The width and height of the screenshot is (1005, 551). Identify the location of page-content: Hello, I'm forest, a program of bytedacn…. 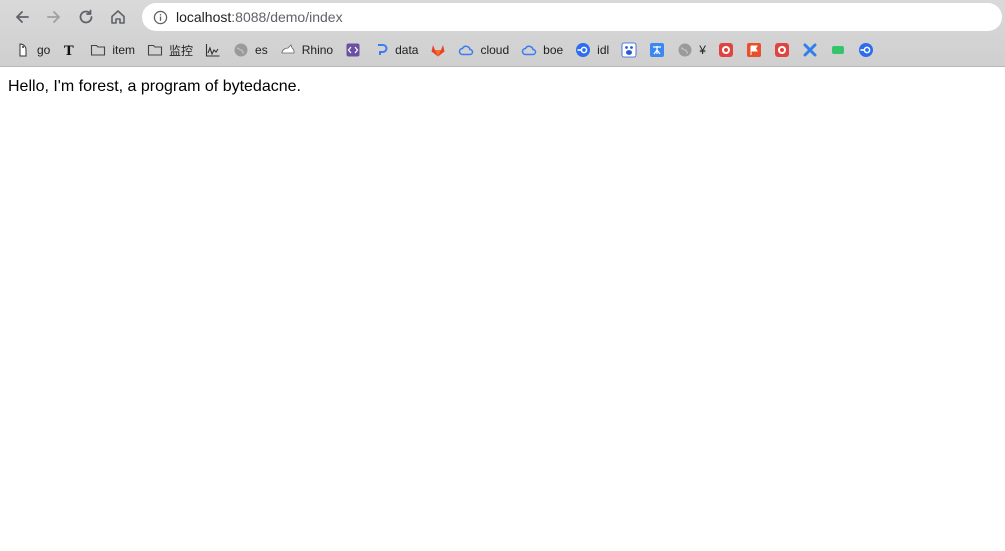
(502, 87).